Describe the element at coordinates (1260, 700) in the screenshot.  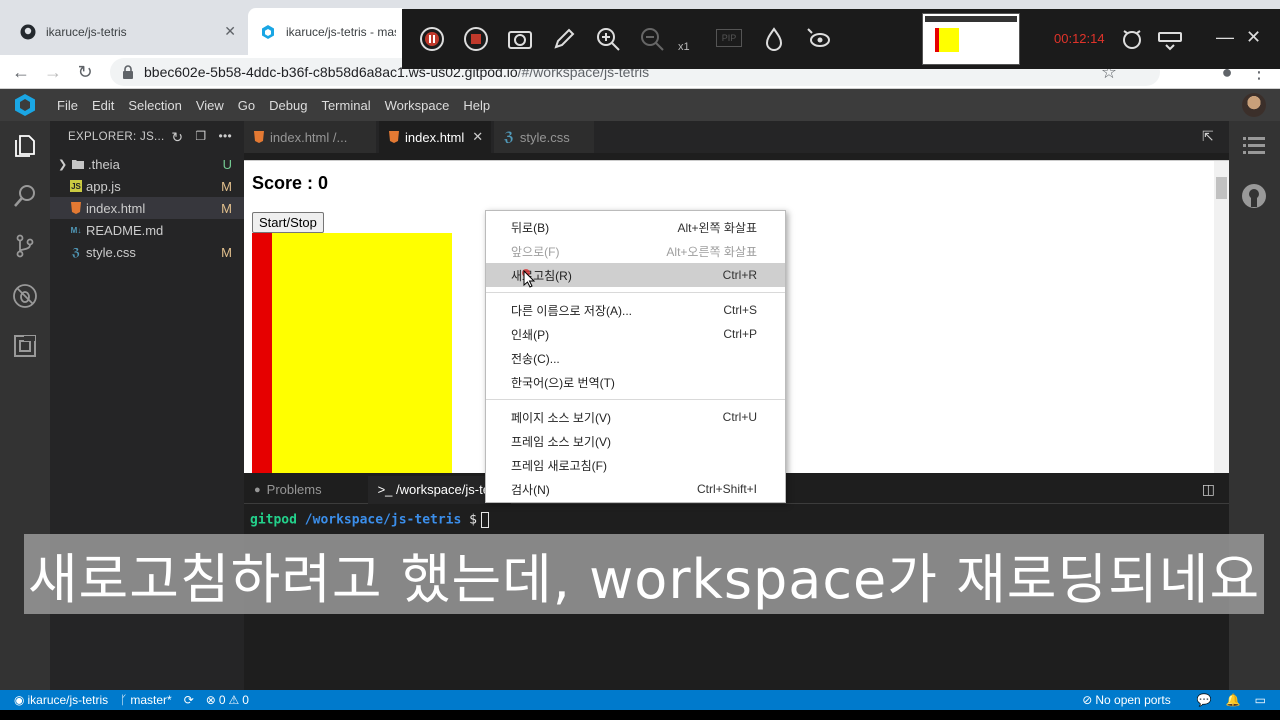
I see `layout-icon: ▭` at that location.